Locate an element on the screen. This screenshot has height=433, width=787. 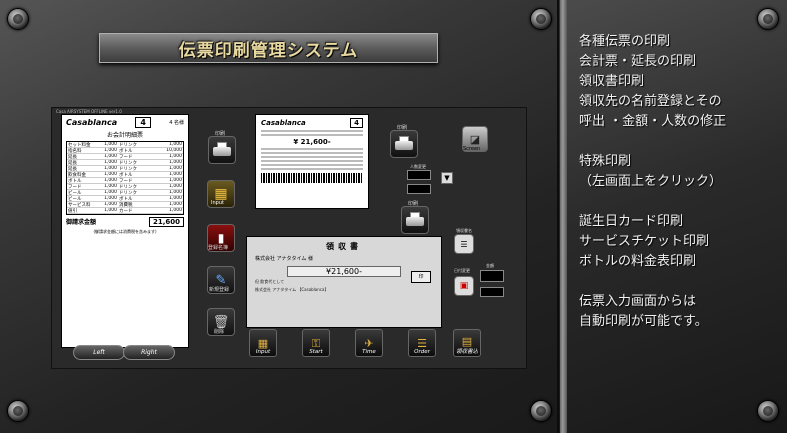
stamp-box: 印 is located at coordinates (421, 277).